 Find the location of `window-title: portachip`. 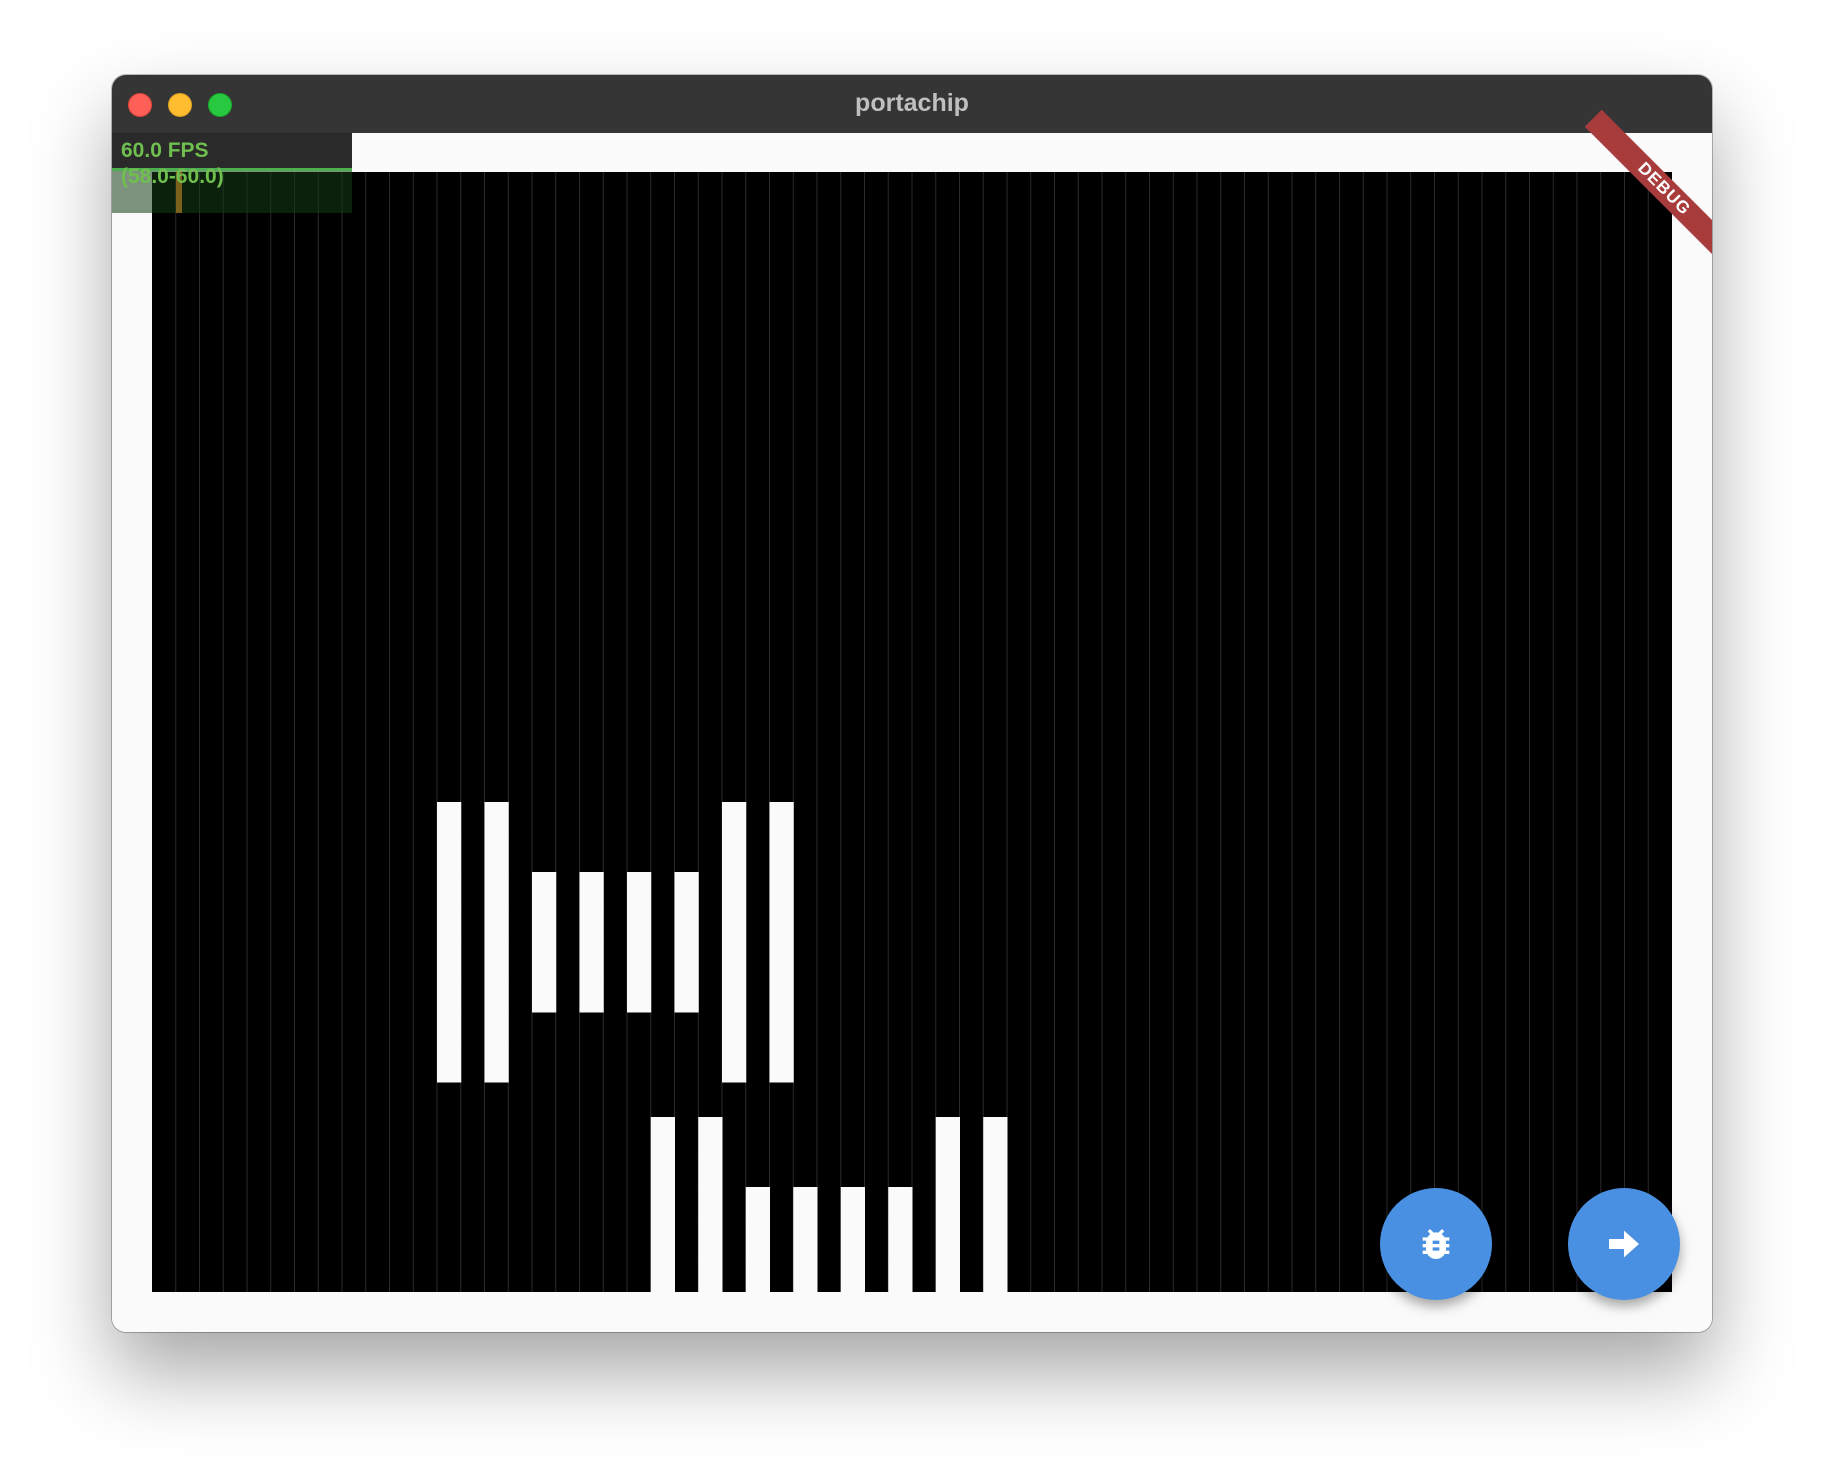

window-title: portachip is located at coordinates (912, 103).